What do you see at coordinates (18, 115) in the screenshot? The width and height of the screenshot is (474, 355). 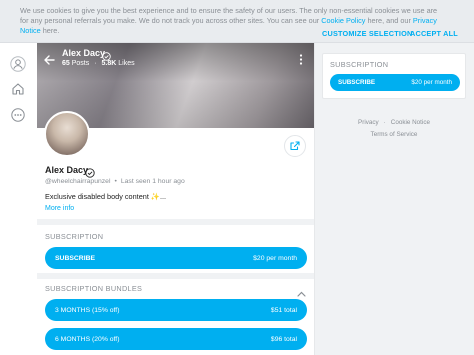 I see `more-circle-icon` at bounding box center [18, 115].